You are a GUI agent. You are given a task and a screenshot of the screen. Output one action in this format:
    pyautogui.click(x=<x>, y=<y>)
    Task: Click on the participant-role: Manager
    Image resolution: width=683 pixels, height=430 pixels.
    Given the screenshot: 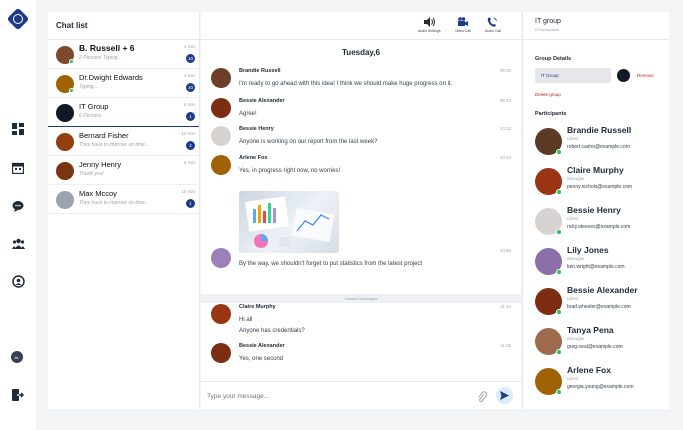 What is the action you would take?
    pyautogui.click(x=576, y=258)
    